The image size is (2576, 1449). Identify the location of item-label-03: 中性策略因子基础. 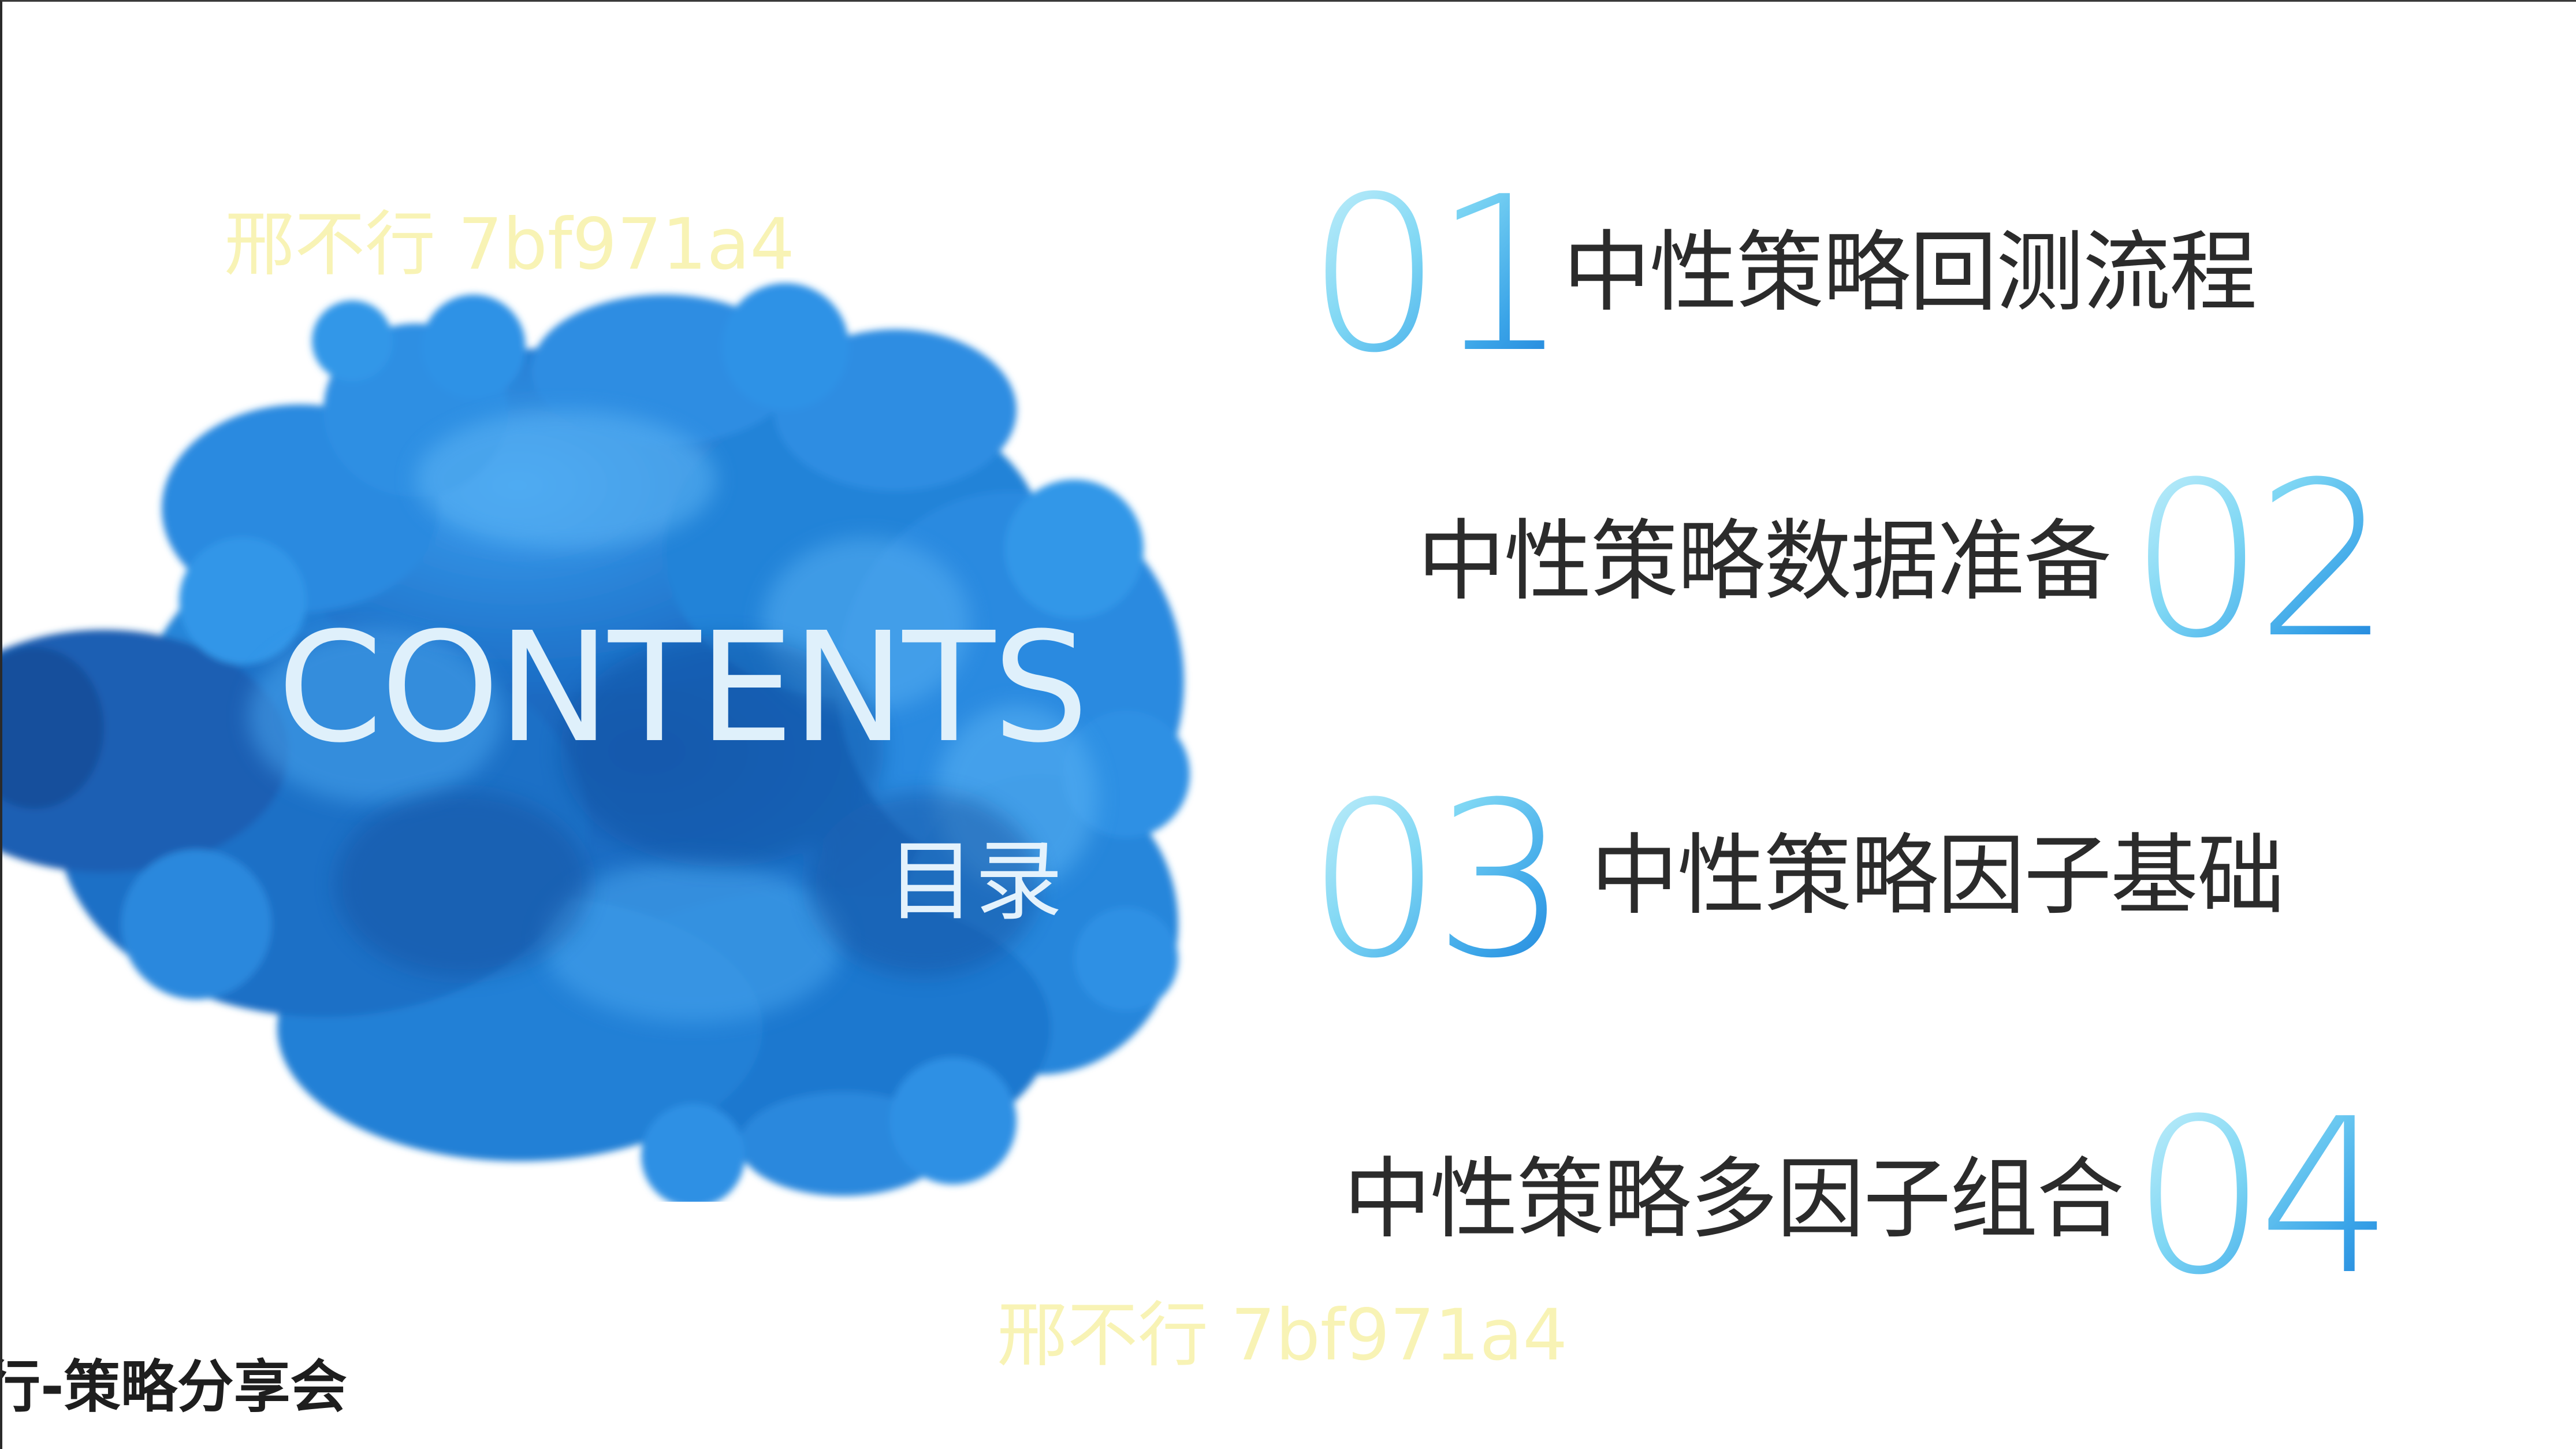
(1938, 875).